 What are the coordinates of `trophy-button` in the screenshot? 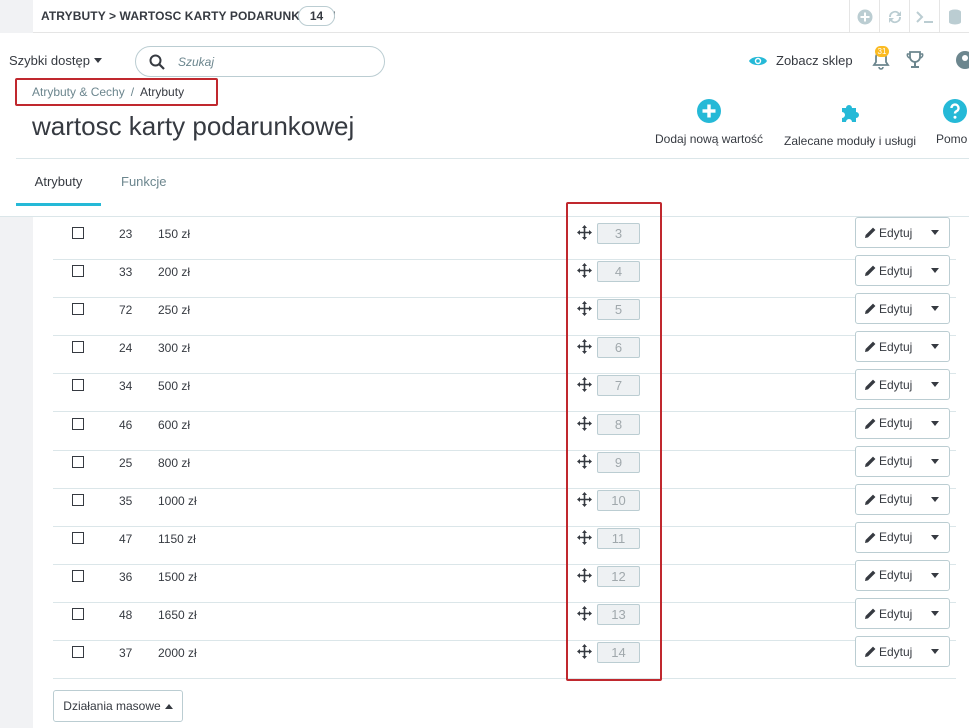 It's located at (915, 62).